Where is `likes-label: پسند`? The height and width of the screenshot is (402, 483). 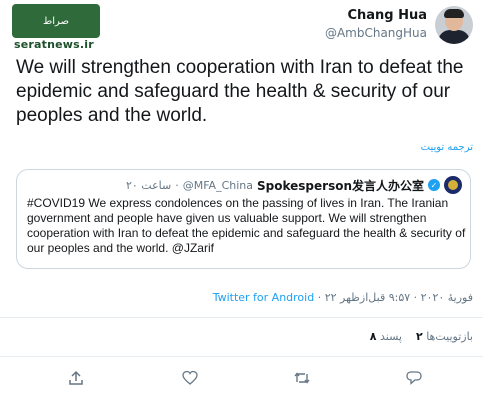 likes-label: پسند is located at coordinates (391, 336).